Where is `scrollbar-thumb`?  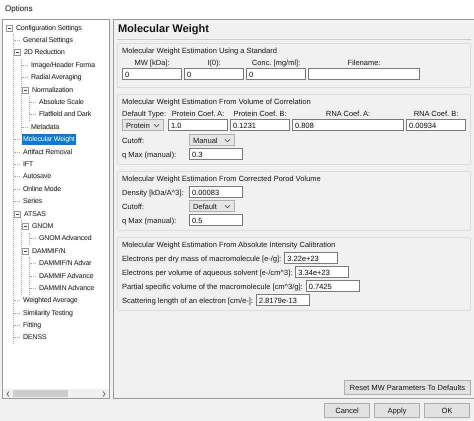
scrollbar-thumb is located at coordinates (40, 393).